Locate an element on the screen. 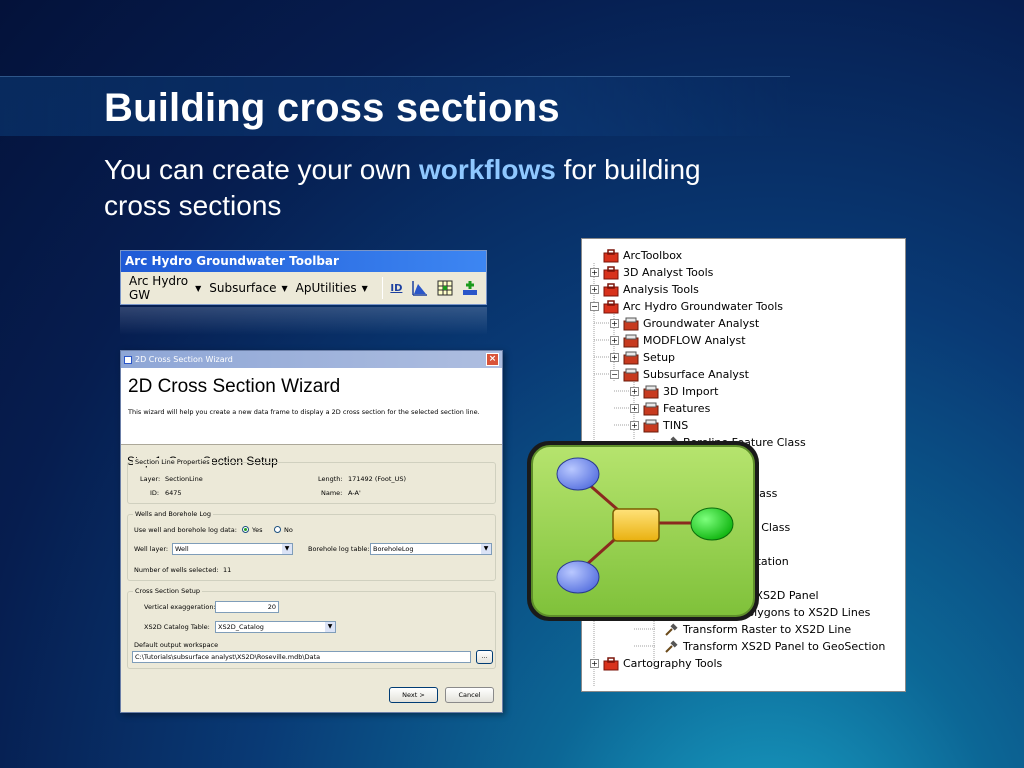 Image resolution: width=1024 pixels, height=768 pixels. length-label: Length: is located at coordinates (330, 479).